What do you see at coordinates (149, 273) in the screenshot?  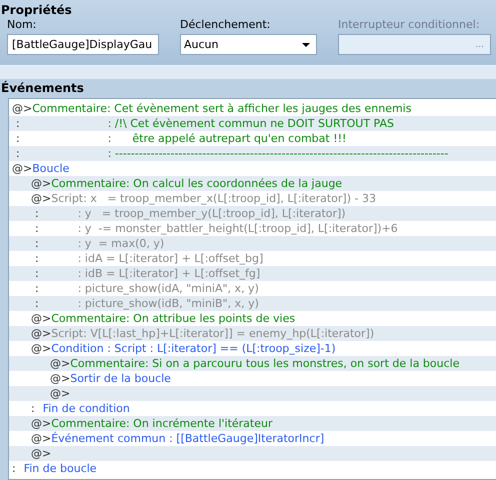 I see `command-text: : idB = L[:iterator] + L[:offset_fg]` at bounding box center [149, 273].